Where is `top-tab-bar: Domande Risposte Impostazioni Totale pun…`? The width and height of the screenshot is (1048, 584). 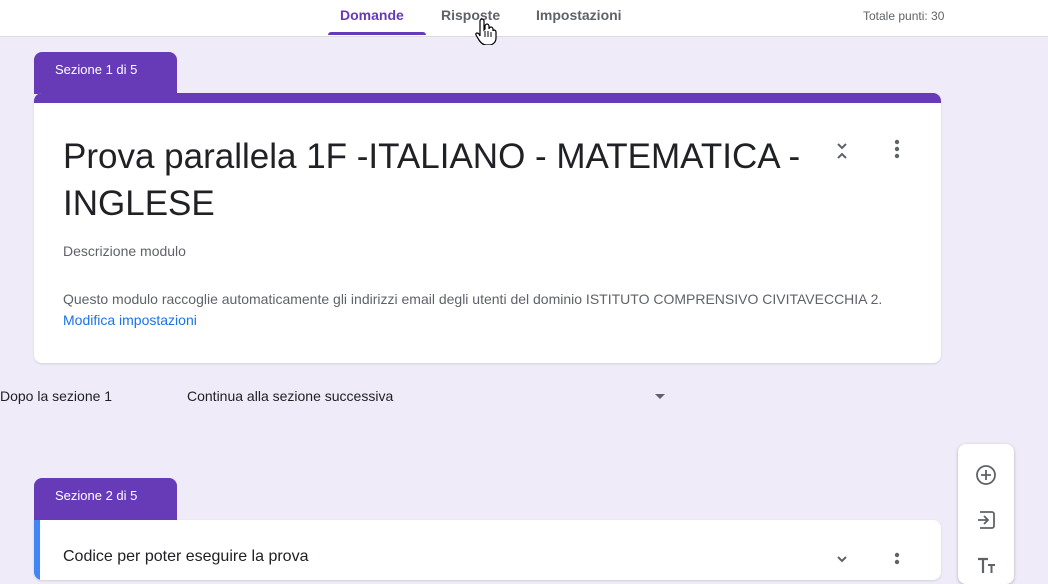
top-tab-bar: Domande Risposte Impostazioni Totale pun… is located at coordinates (524, 18).